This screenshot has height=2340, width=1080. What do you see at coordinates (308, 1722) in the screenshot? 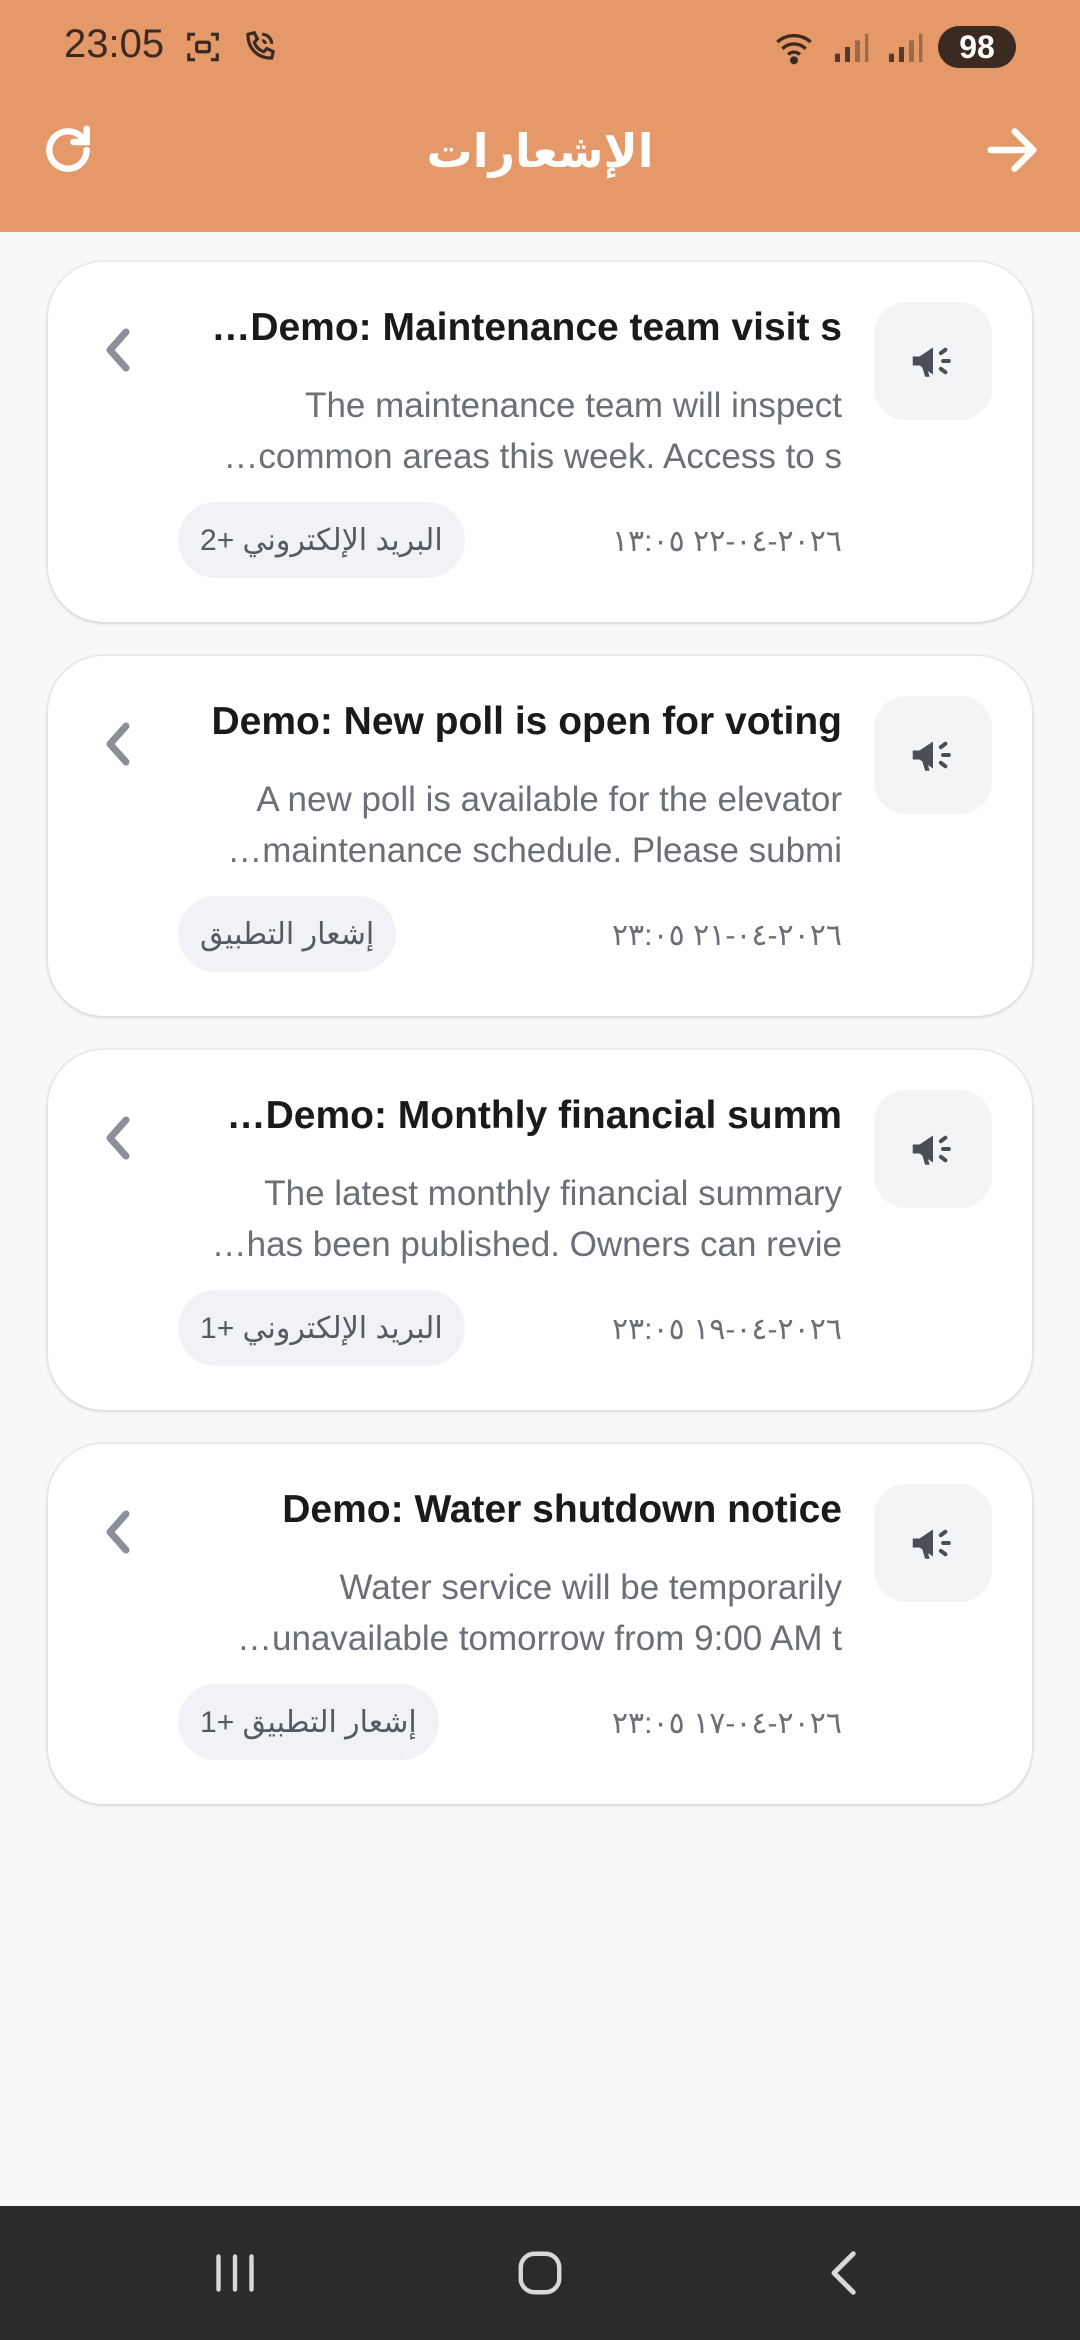
I see `channel-badge: إشعار التطبيق +1` at bounding box center [308, 1722].